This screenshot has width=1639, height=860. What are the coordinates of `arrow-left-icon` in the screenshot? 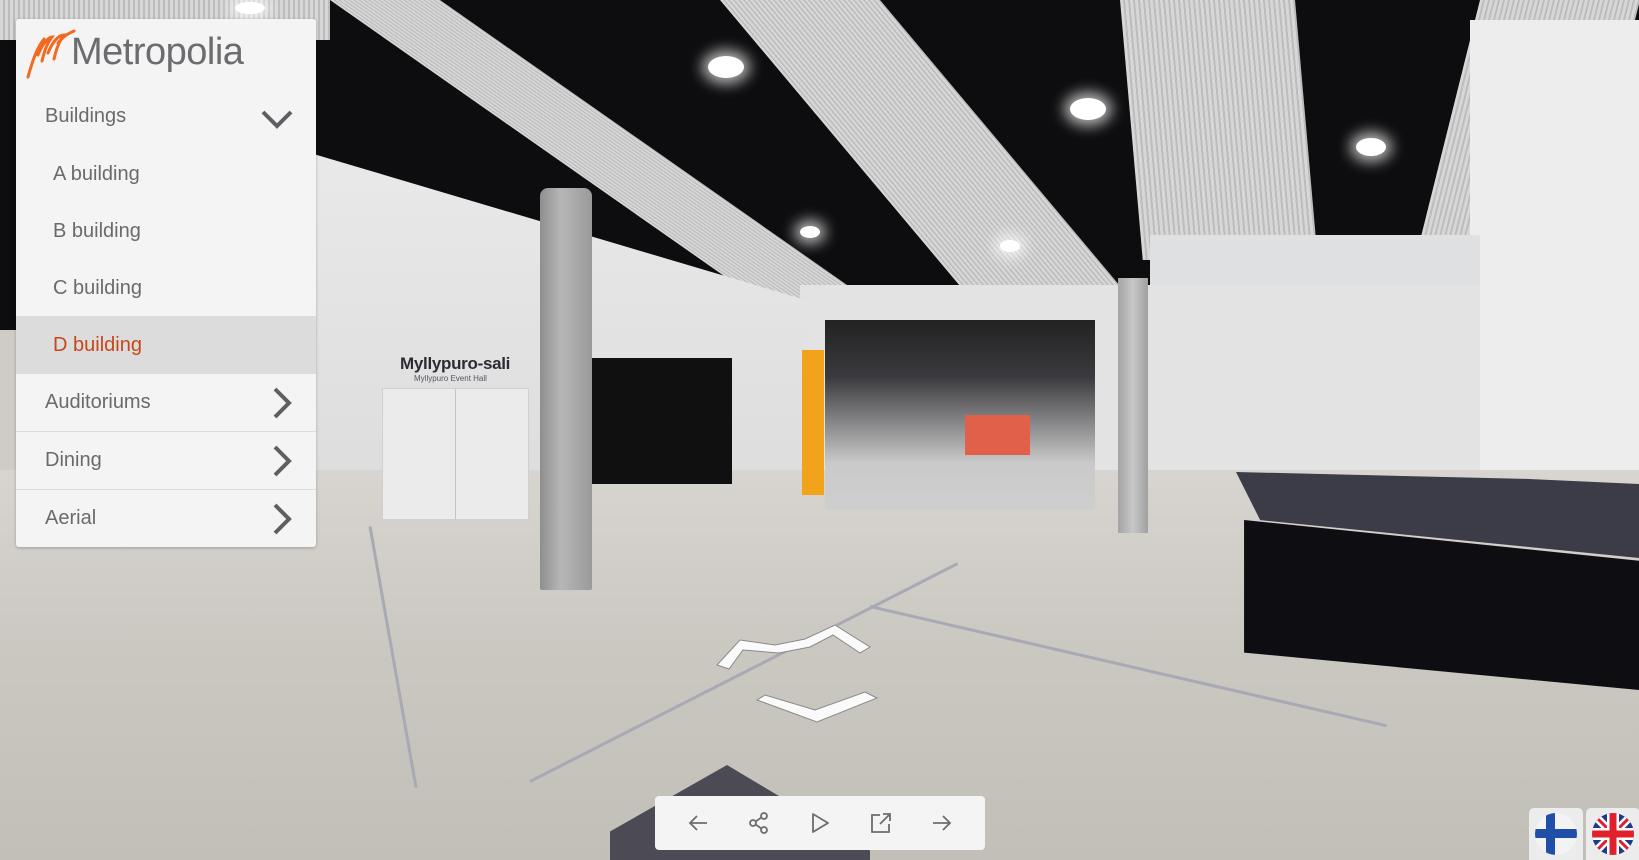 It's located at (697, 823).